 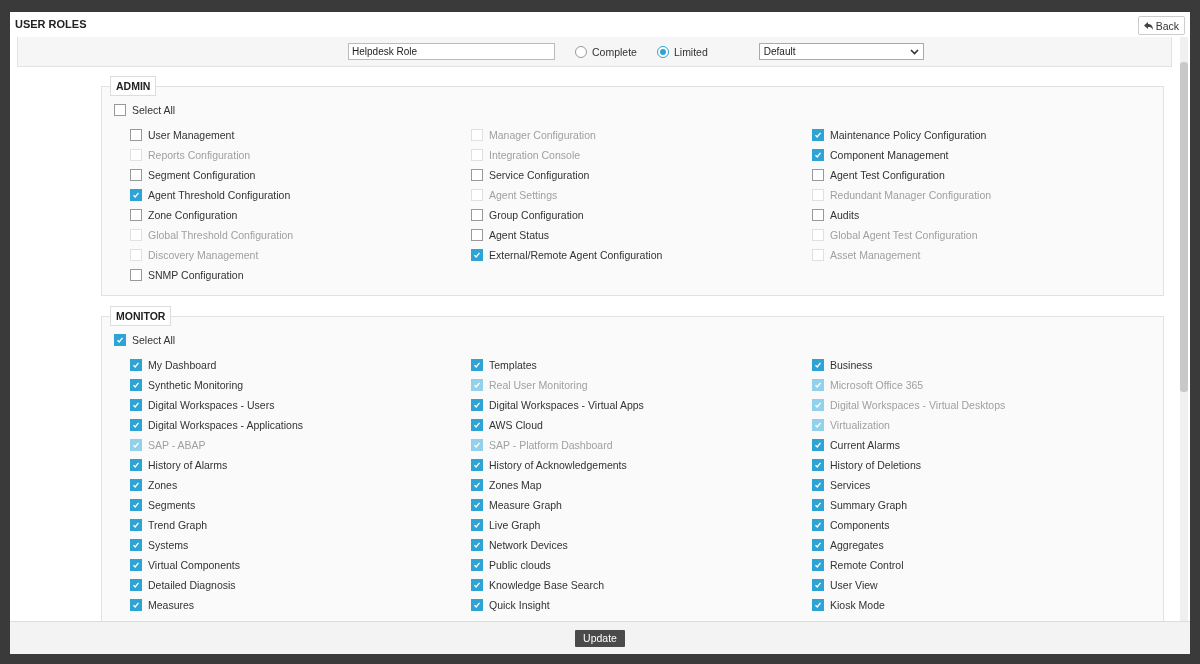 I want to click on checkbox-label: Virtual Components, so click(x=194, y=565).